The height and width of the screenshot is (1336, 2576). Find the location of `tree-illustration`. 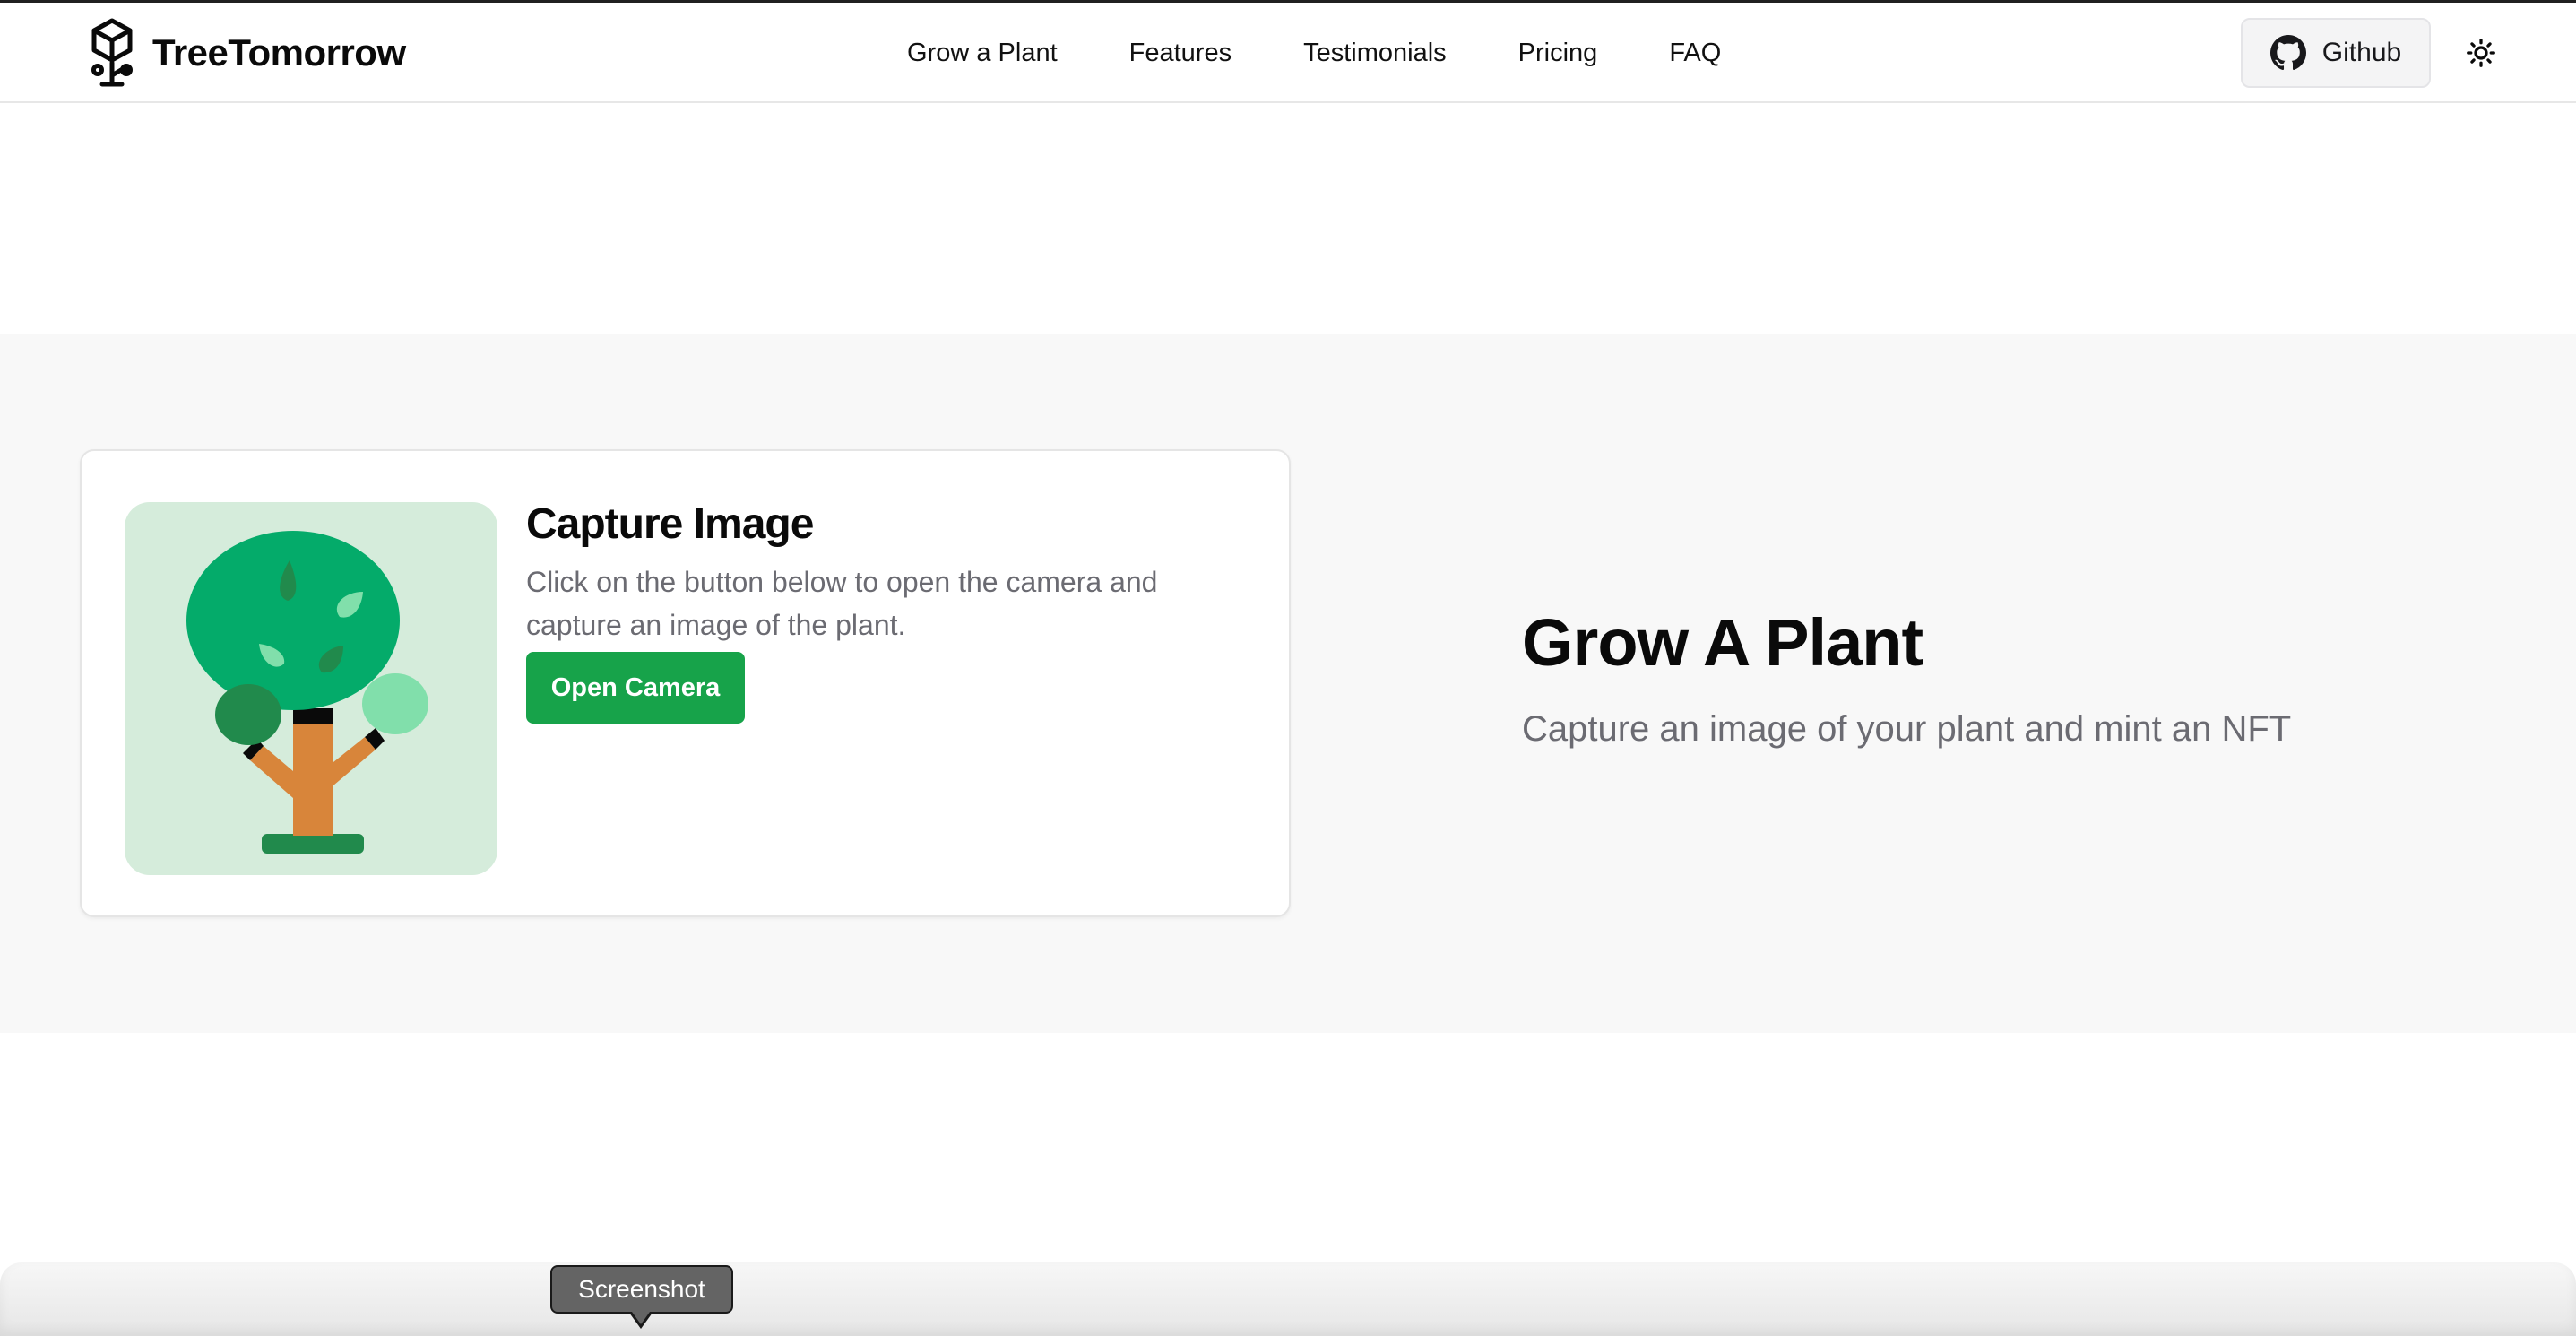

tree-illustration is located at coordinates (307, 692).